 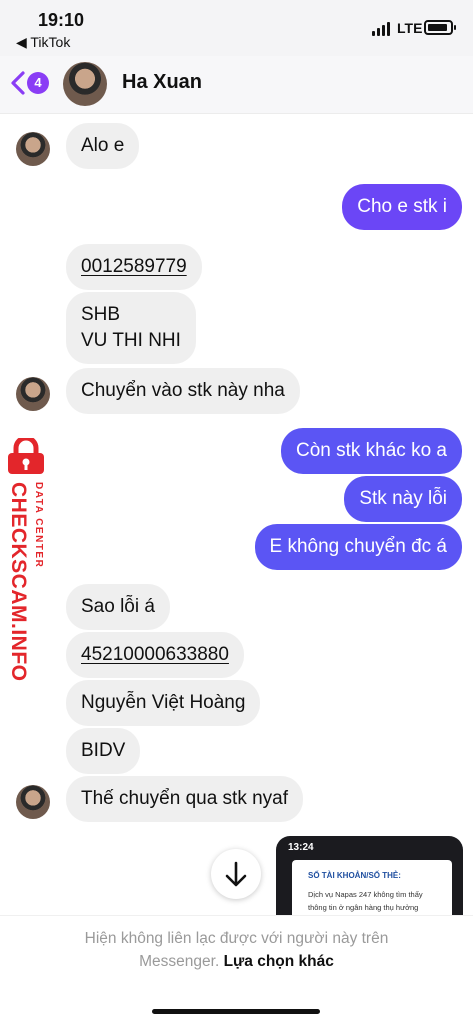 I want to click on message-incoming-account-number: 45210000633880, so click(x=155, y=655).